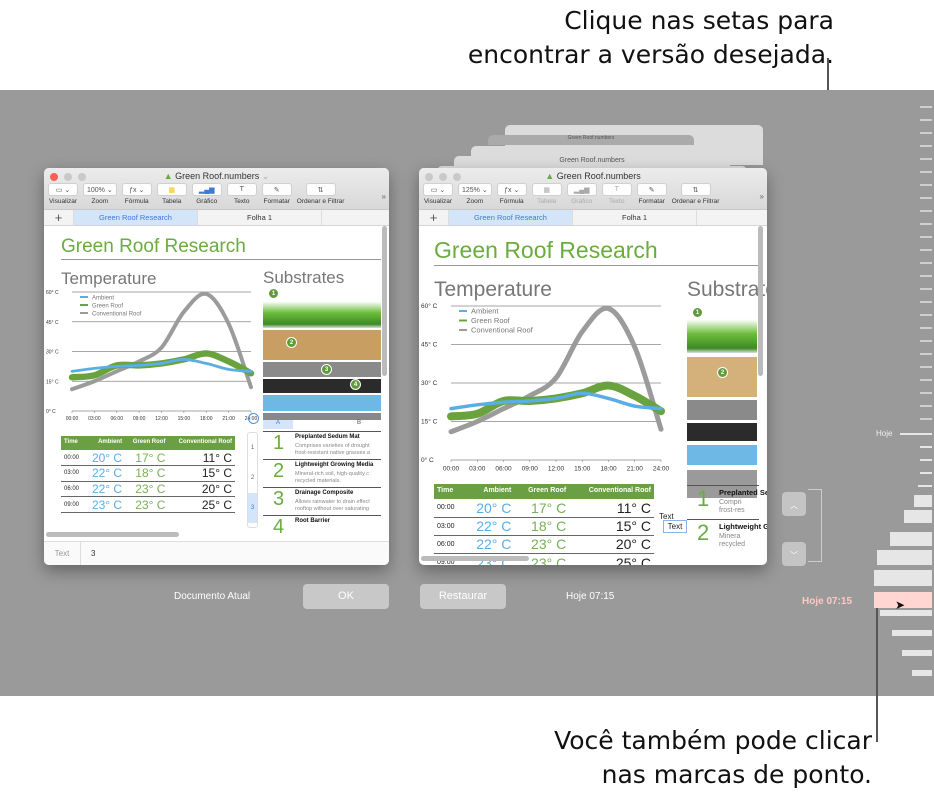  I want to click on toolbar-format-button: ✎ Formatar, so click(276, 194).